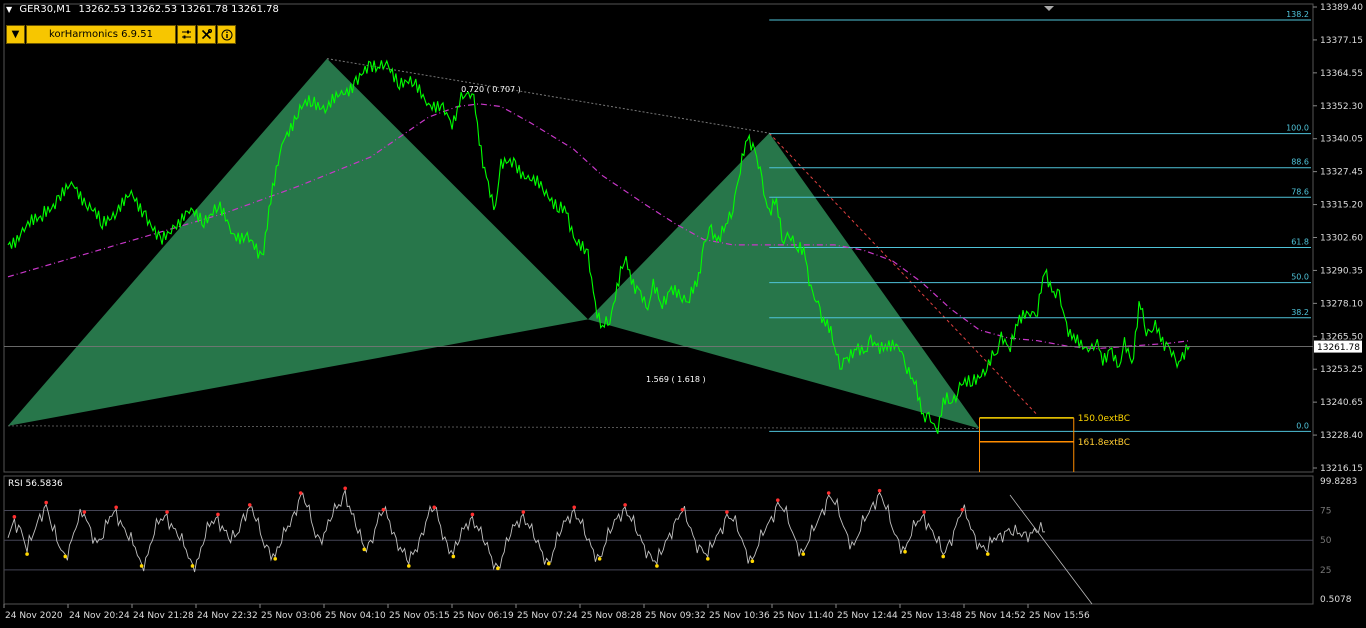  I want to click on time-axis-label: 24 Nov 21:28, so click(163, 616).